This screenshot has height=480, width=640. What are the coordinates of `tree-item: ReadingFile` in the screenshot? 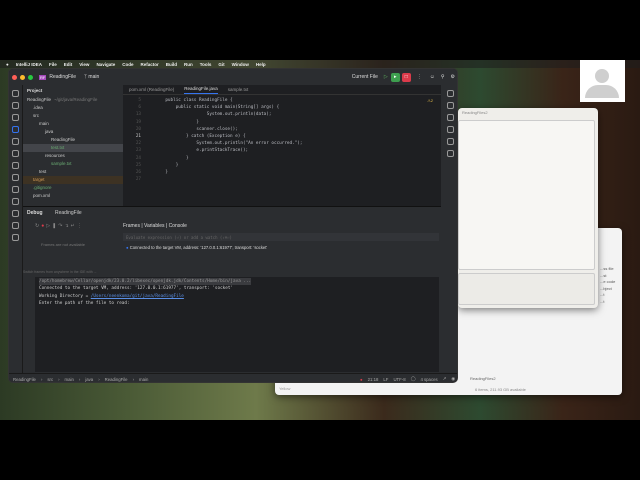 It's located at (73, 140).